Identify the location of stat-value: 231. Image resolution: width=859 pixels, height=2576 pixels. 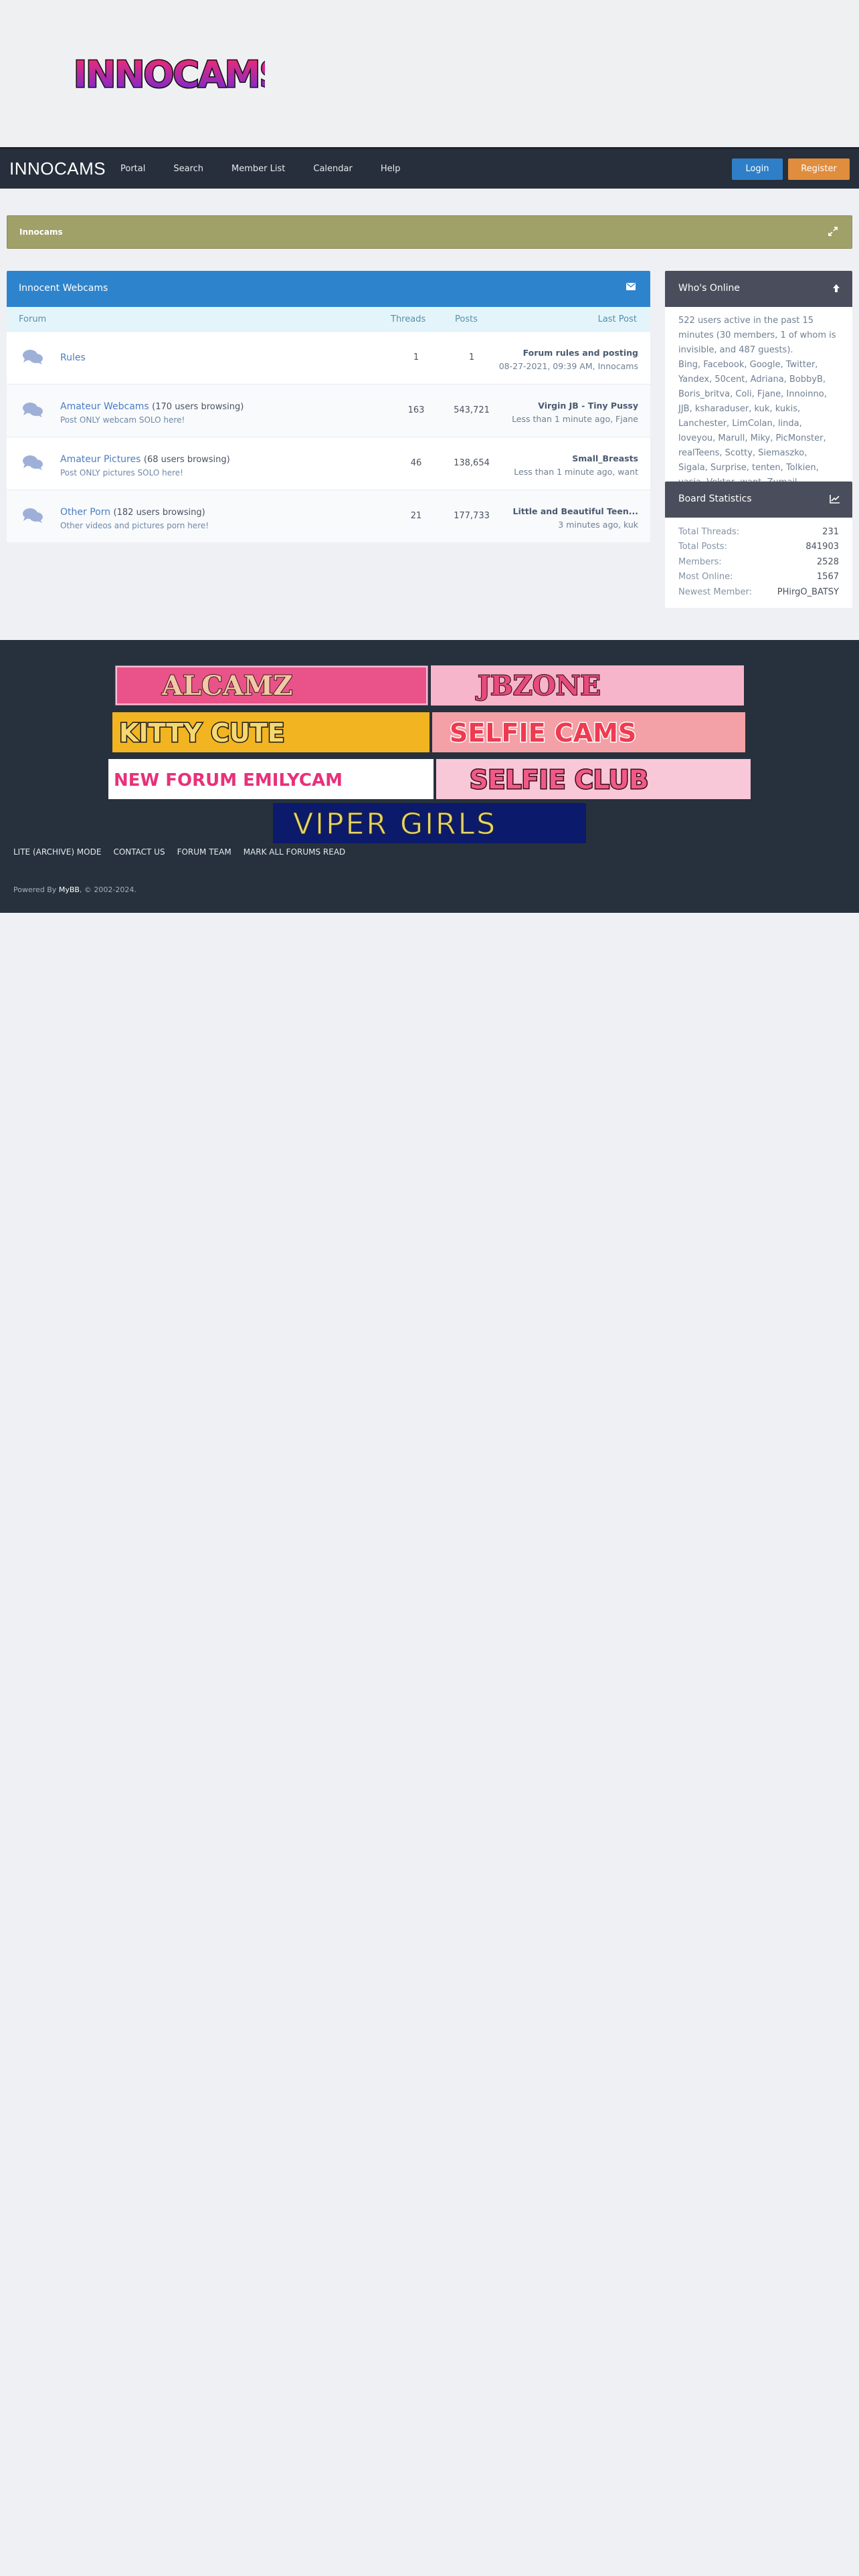
(830, 531).